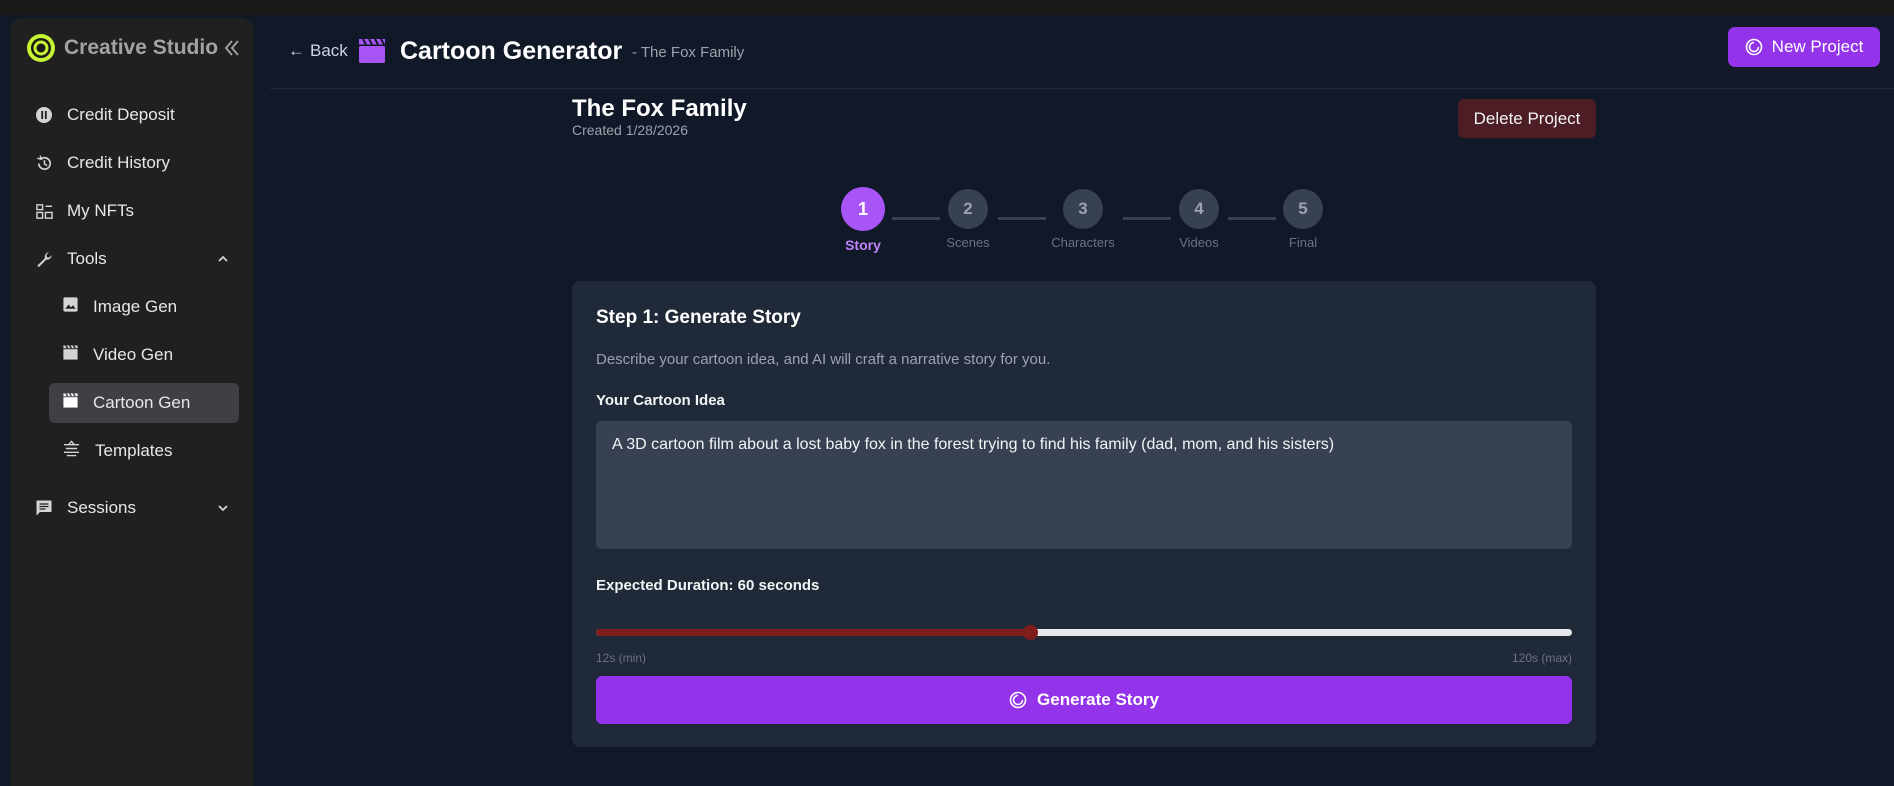 The image size is (1894, 786). I want to click on page-title: Cartoon Generator, so click(511, 51).